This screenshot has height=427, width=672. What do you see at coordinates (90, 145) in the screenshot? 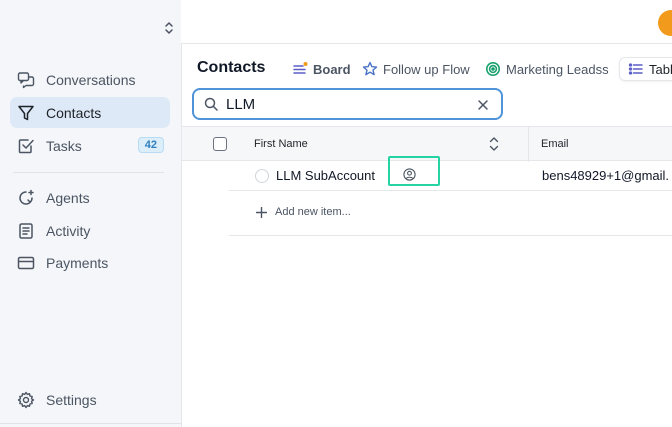
I see `sidebar-item-tasks: Tasks 42` at bounding box center [90, 145].